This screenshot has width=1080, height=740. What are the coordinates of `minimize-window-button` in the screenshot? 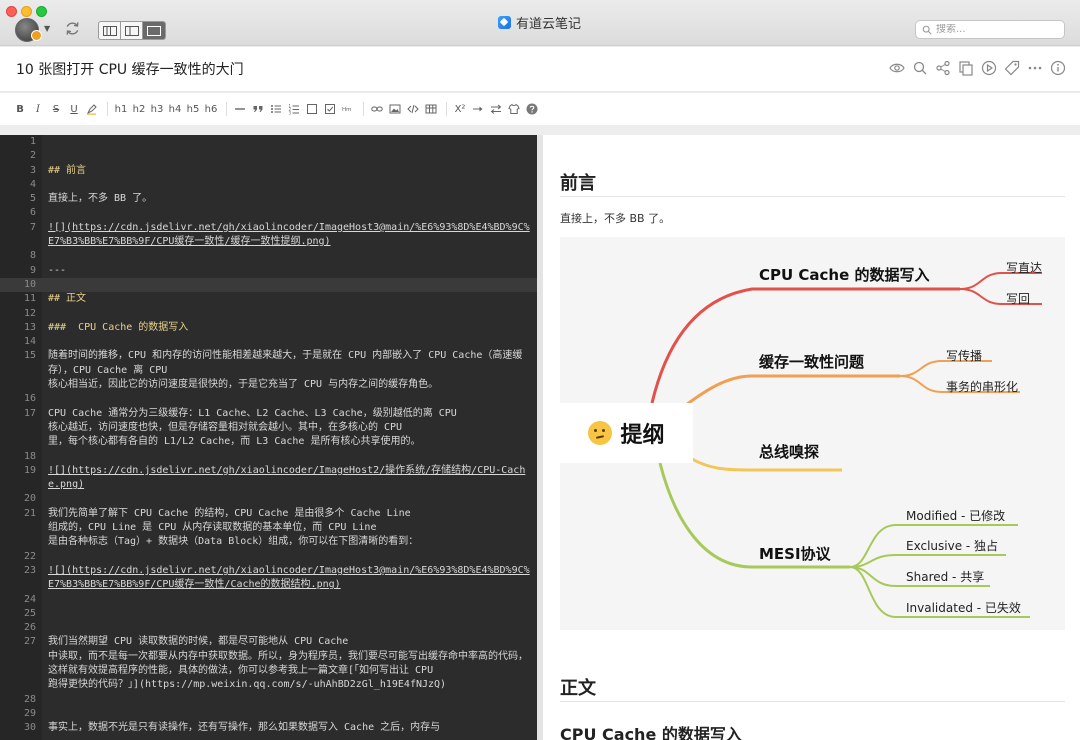 It's located at (26, 11).